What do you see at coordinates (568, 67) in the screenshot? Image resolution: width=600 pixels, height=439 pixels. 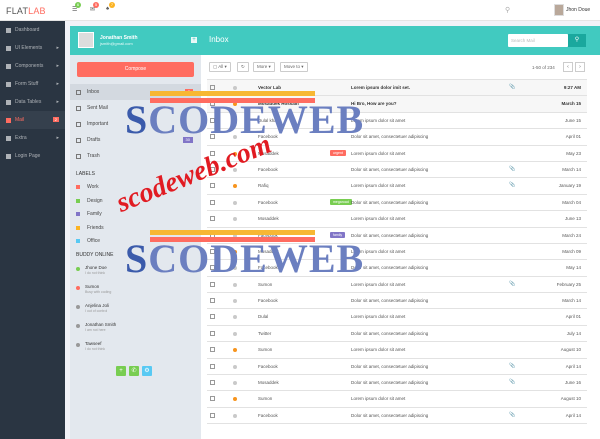 I see `prev-page-button: ‹` at bounding box center [568, 67].